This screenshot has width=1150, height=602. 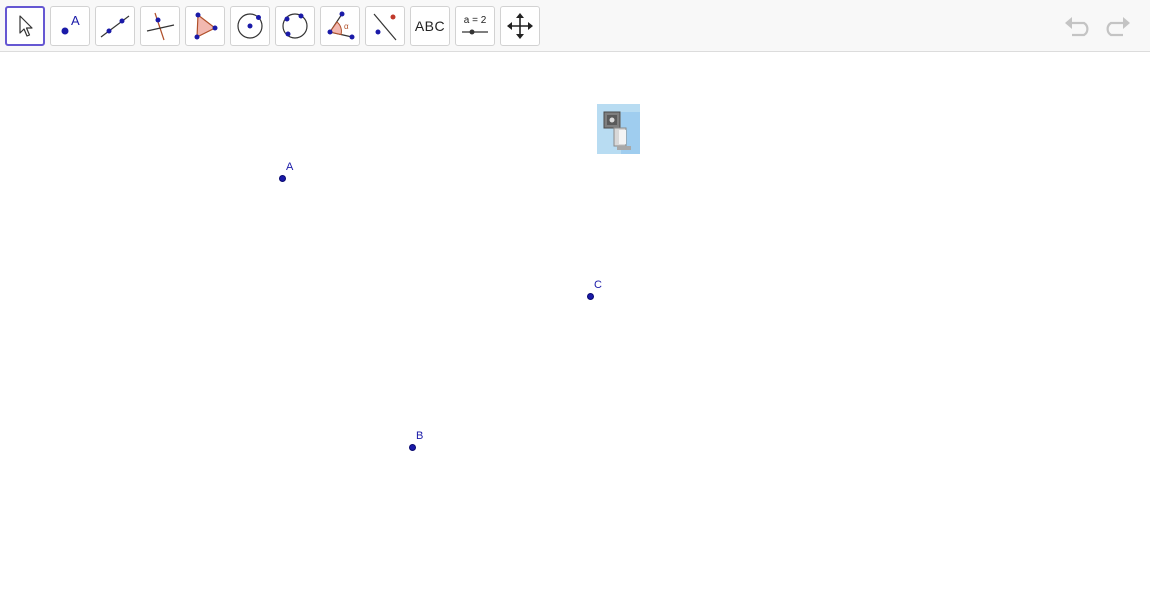 I want to click on point-icon: A, so click(x=70, y=24).